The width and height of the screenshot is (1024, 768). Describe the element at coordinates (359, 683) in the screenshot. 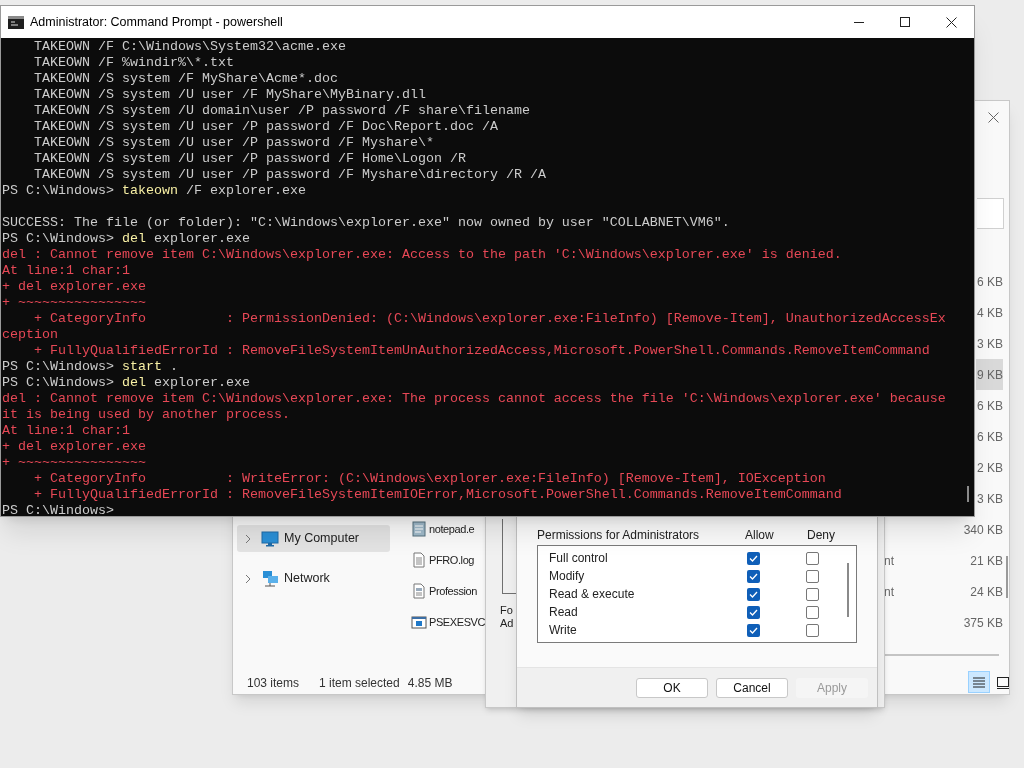

I see `selection-status: 1 item selected` at that location.